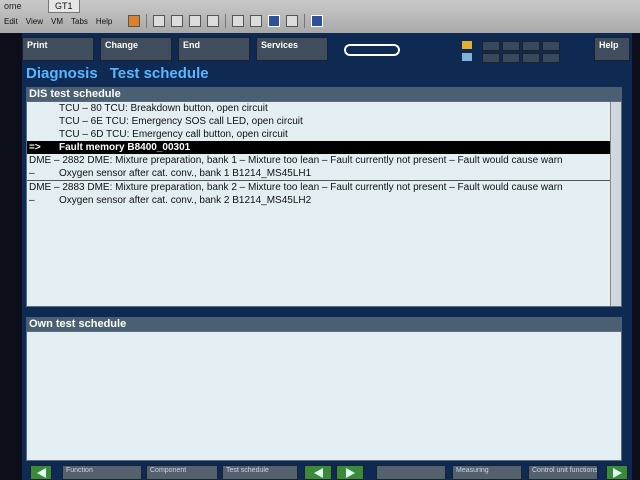  What do you see at coordinates (104, 21) in the screenshot?
I see `menu-help: Help` at bounding box center [104, 21].